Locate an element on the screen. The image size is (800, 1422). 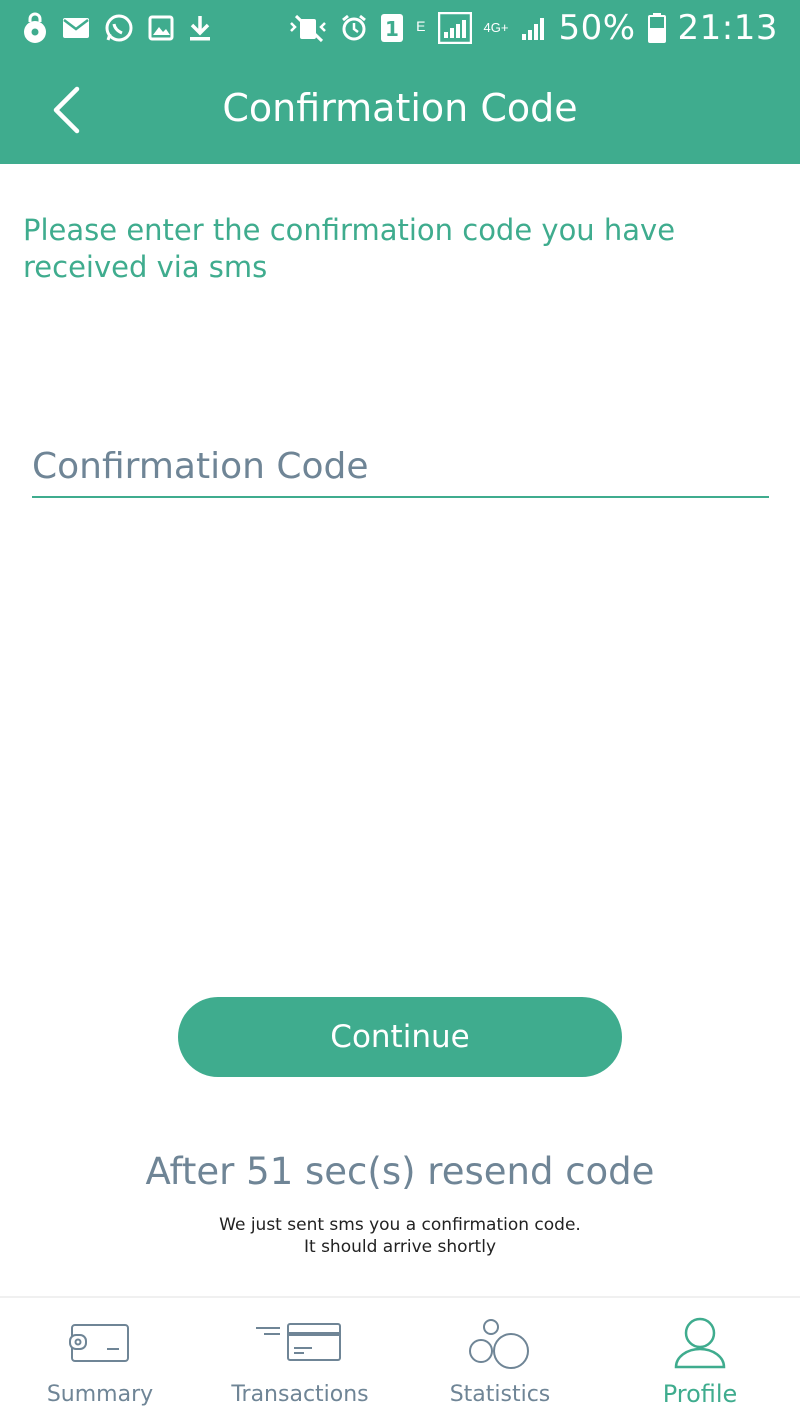
nav-item-transactions: Transactions is located at coordinates (300, 1360).